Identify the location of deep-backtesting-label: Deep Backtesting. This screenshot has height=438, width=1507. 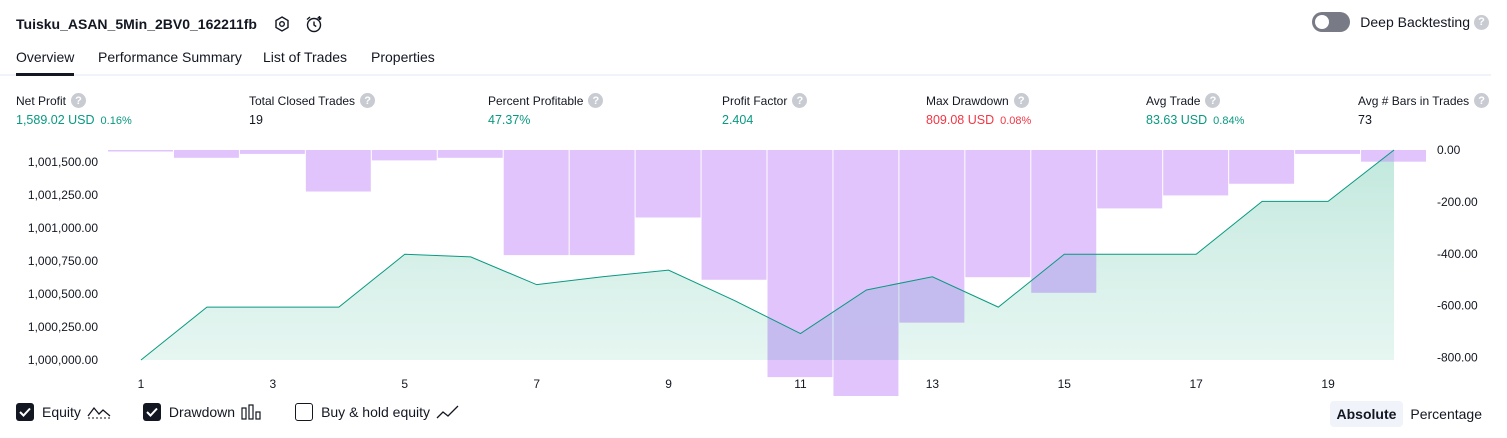
(1415, 22).